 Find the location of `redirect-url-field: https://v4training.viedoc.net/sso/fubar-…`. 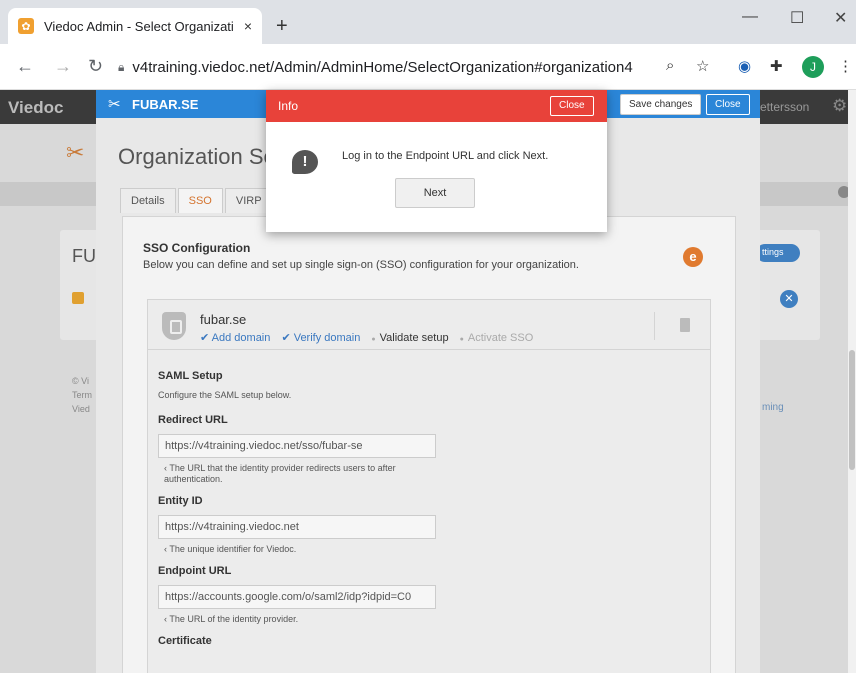

redirect-url-field: https://v4training.viedoc.net/sso/fubar-… is located at coordinates (297, 446).